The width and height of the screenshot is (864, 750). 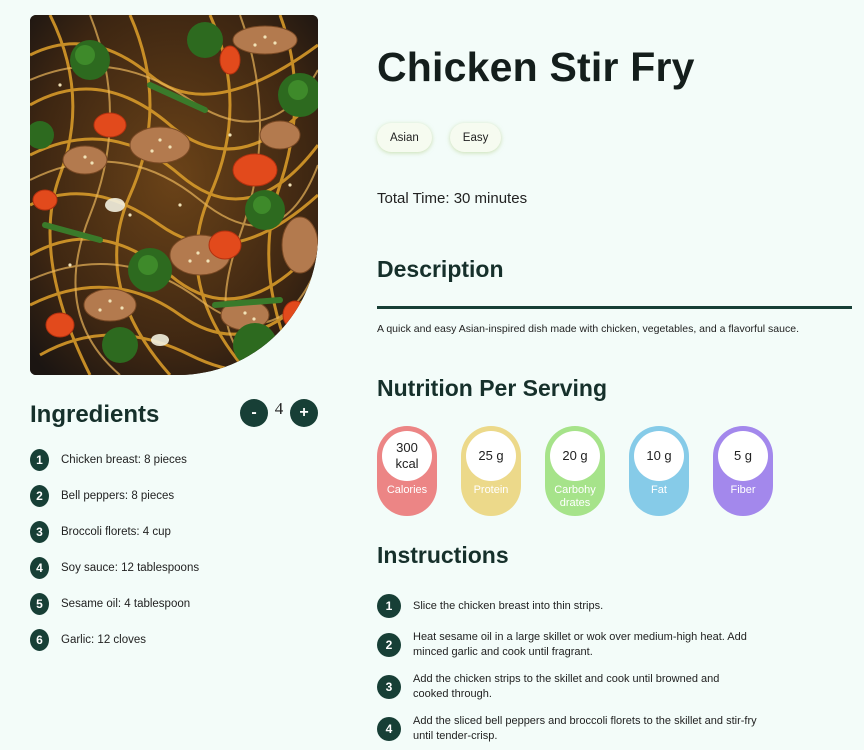 I want to click on nutrition-calories: 300 kcal Calories, so click(x=407, y=471).